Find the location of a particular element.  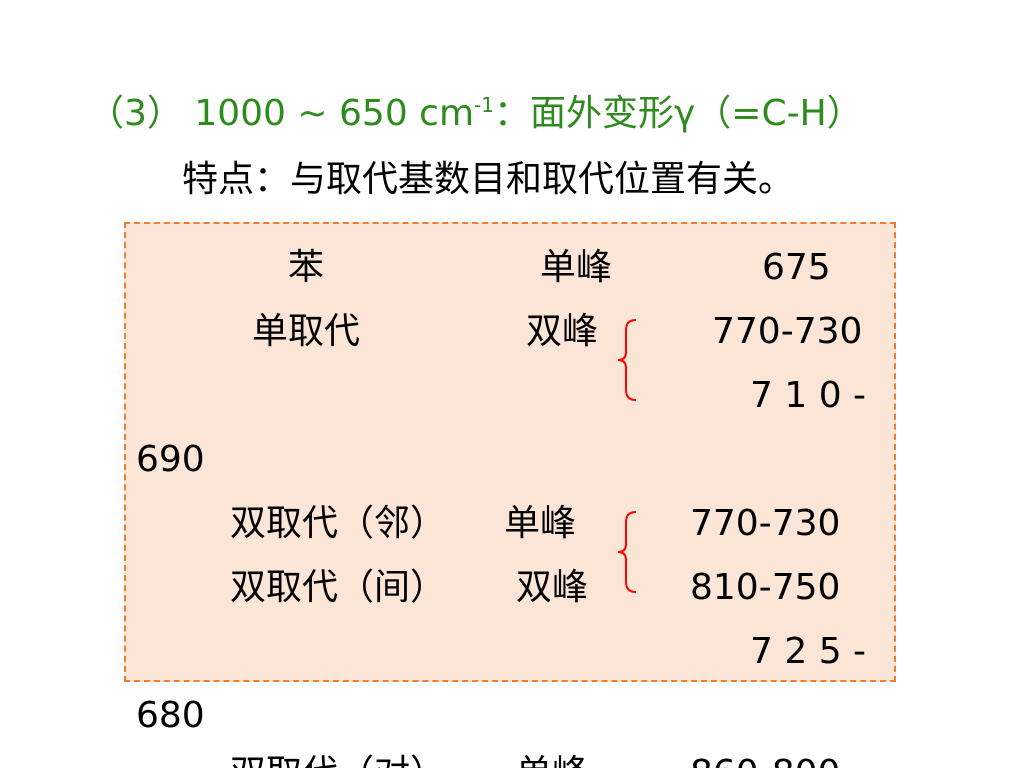

peak-benzene: 单峰 is located at coordinates (576, 267).